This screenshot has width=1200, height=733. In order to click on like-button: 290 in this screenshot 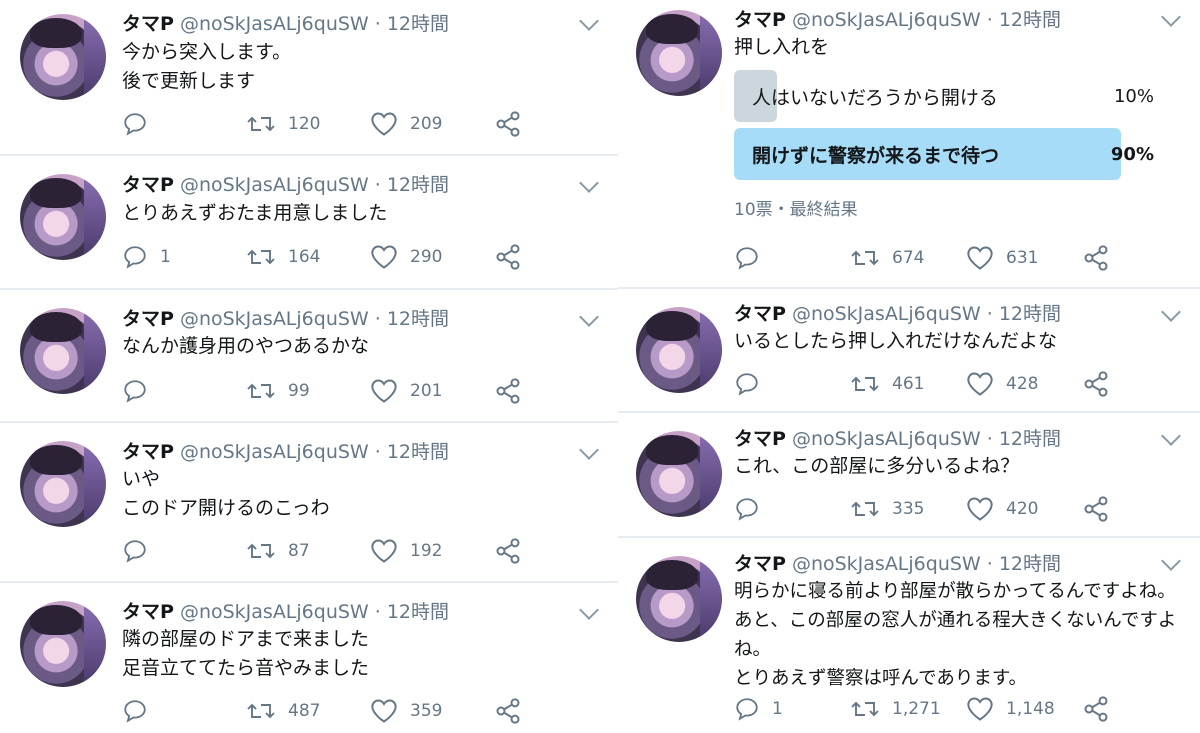, I will do `click(406, 257)`.